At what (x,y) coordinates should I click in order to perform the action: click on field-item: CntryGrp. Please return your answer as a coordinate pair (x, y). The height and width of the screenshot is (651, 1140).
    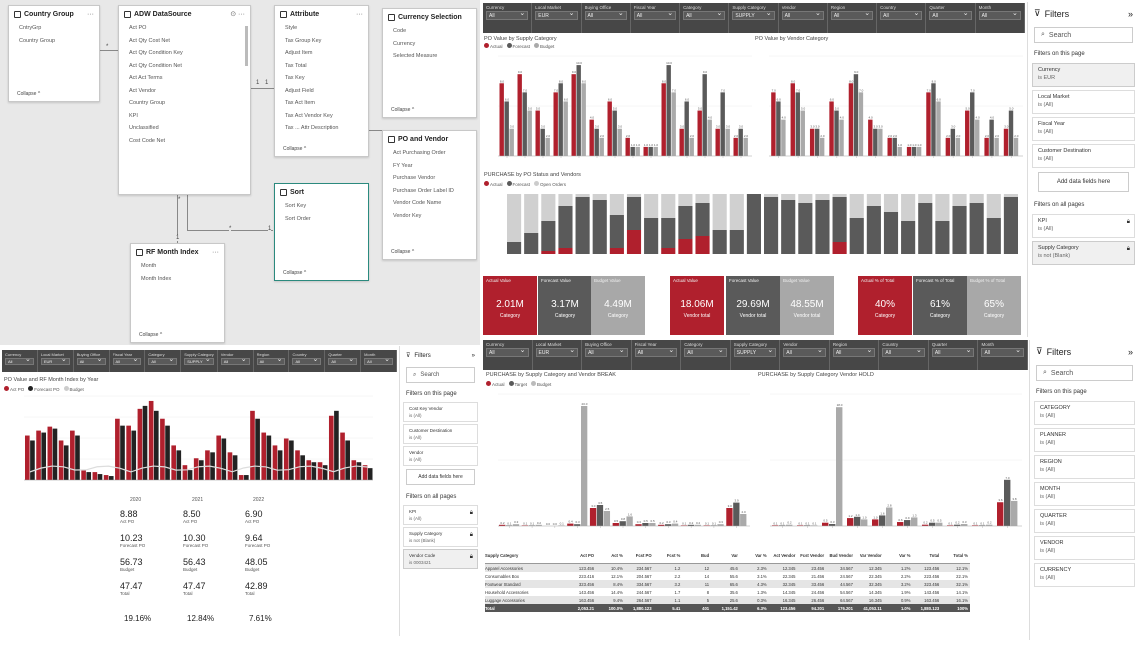
    Looking at the image, I should click on (54, 28).